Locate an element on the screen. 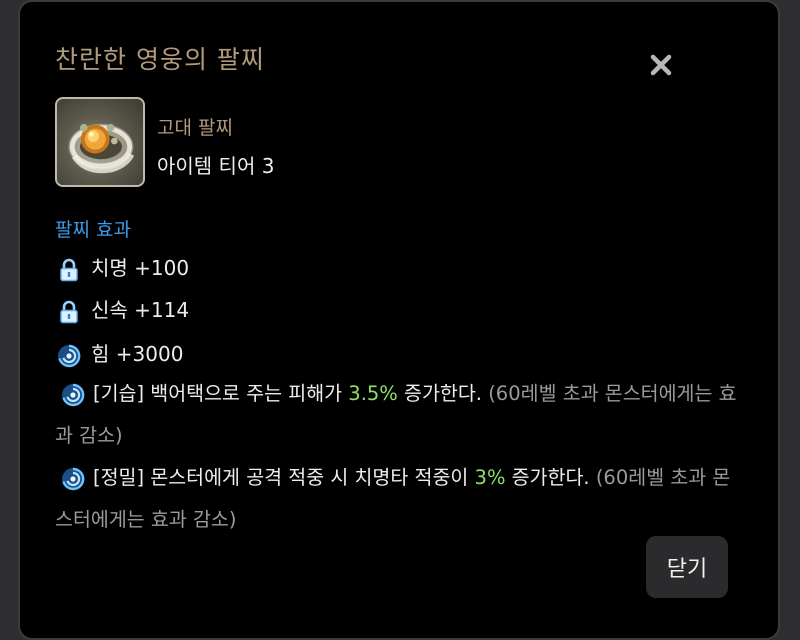 The height and width of the screenshot is (640, 800). stat-line-swift: 신속 +114 is located at coordinates (122, 310).